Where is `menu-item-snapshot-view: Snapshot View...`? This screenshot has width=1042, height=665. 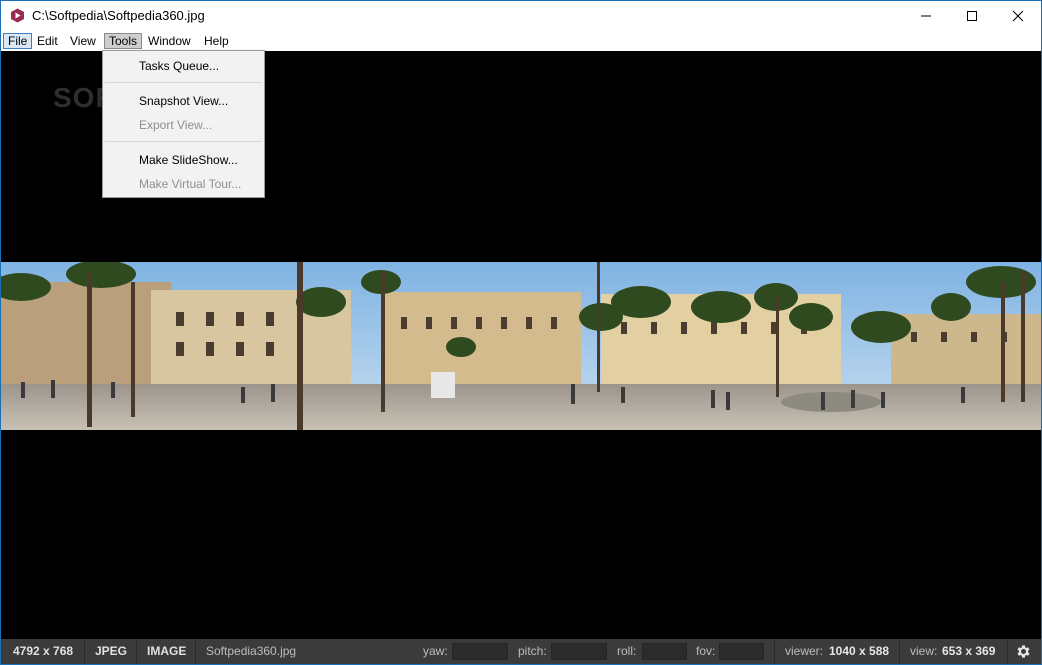
menu-item-snapshot-view: Snapshot View... is located at coordinates (183, 101).